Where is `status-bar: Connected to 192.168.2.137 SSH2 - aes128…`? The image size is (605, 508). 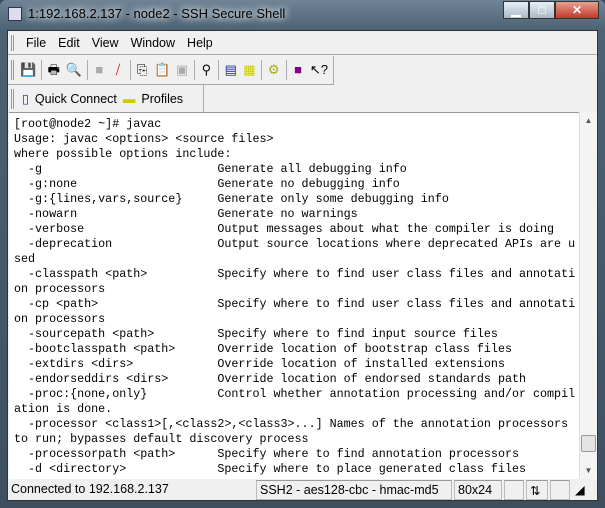
status-bar: Connected to 192.168.2.137 SSH2 - aes128… is located at coordinates (302, 490).